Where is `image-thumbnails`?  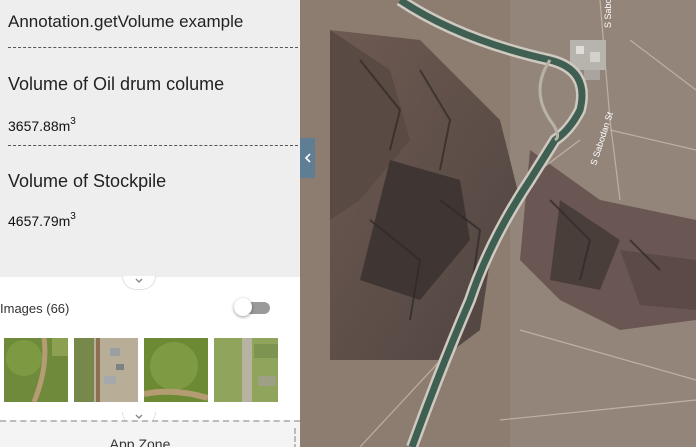
image-thumbnails is located at coordinates (150, 370).